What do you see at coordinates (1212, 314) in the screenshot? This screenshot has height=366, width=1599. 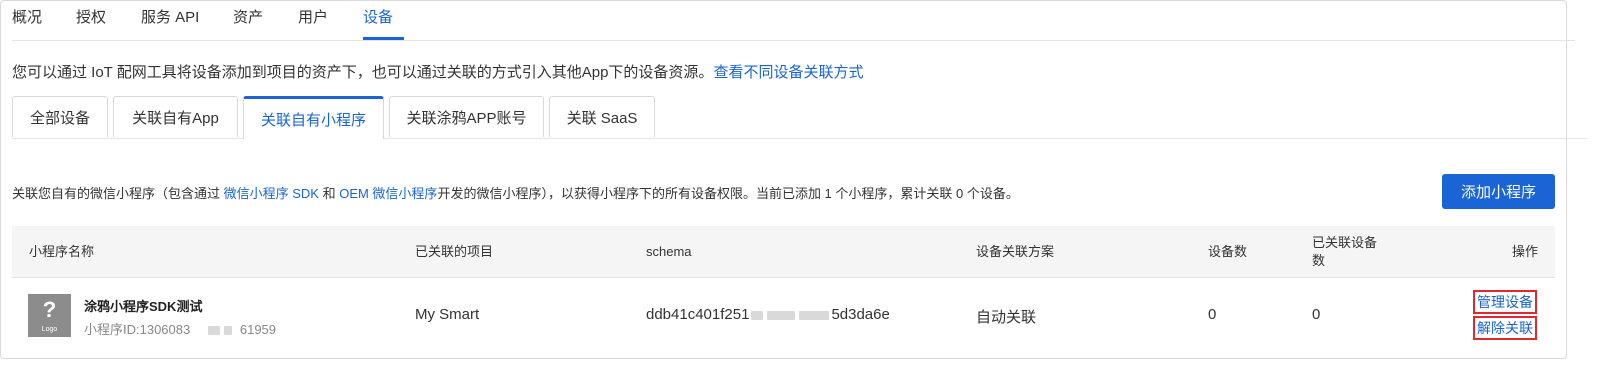 I see `device-count: 0` at bounding box center [1212, 314].